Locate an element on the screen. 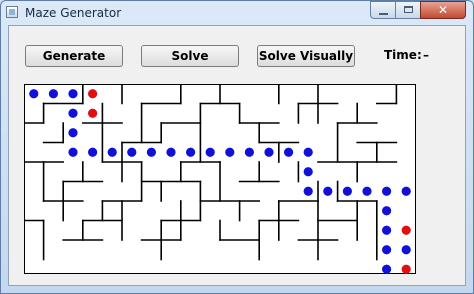  generate-button: Generate is located at coordinates (74, 56).